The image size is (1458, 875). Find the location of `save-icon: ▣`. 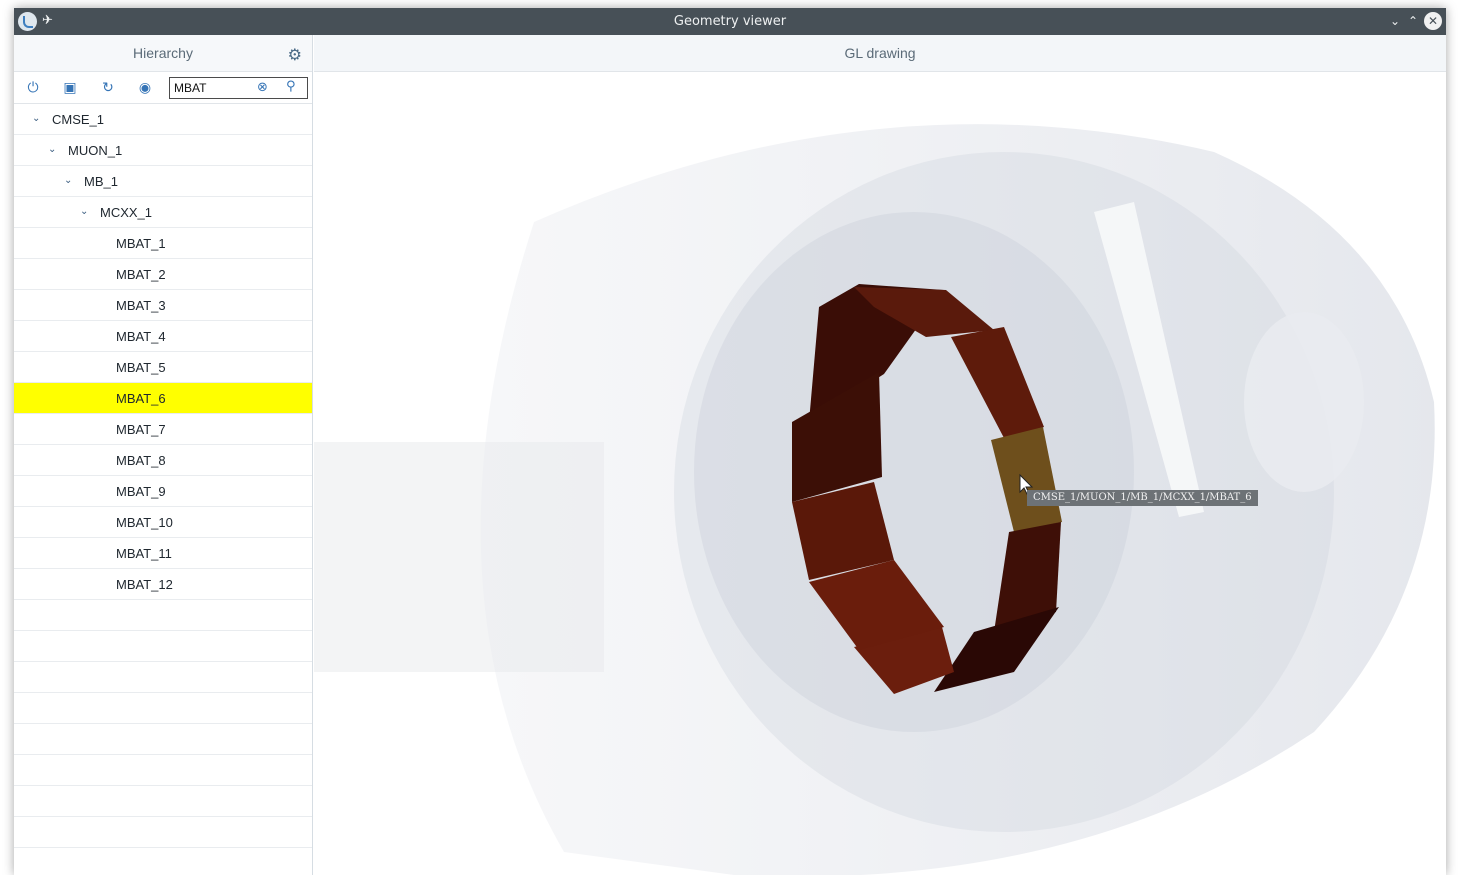

save-icon: ▣ is located at coordinates (70, 88).